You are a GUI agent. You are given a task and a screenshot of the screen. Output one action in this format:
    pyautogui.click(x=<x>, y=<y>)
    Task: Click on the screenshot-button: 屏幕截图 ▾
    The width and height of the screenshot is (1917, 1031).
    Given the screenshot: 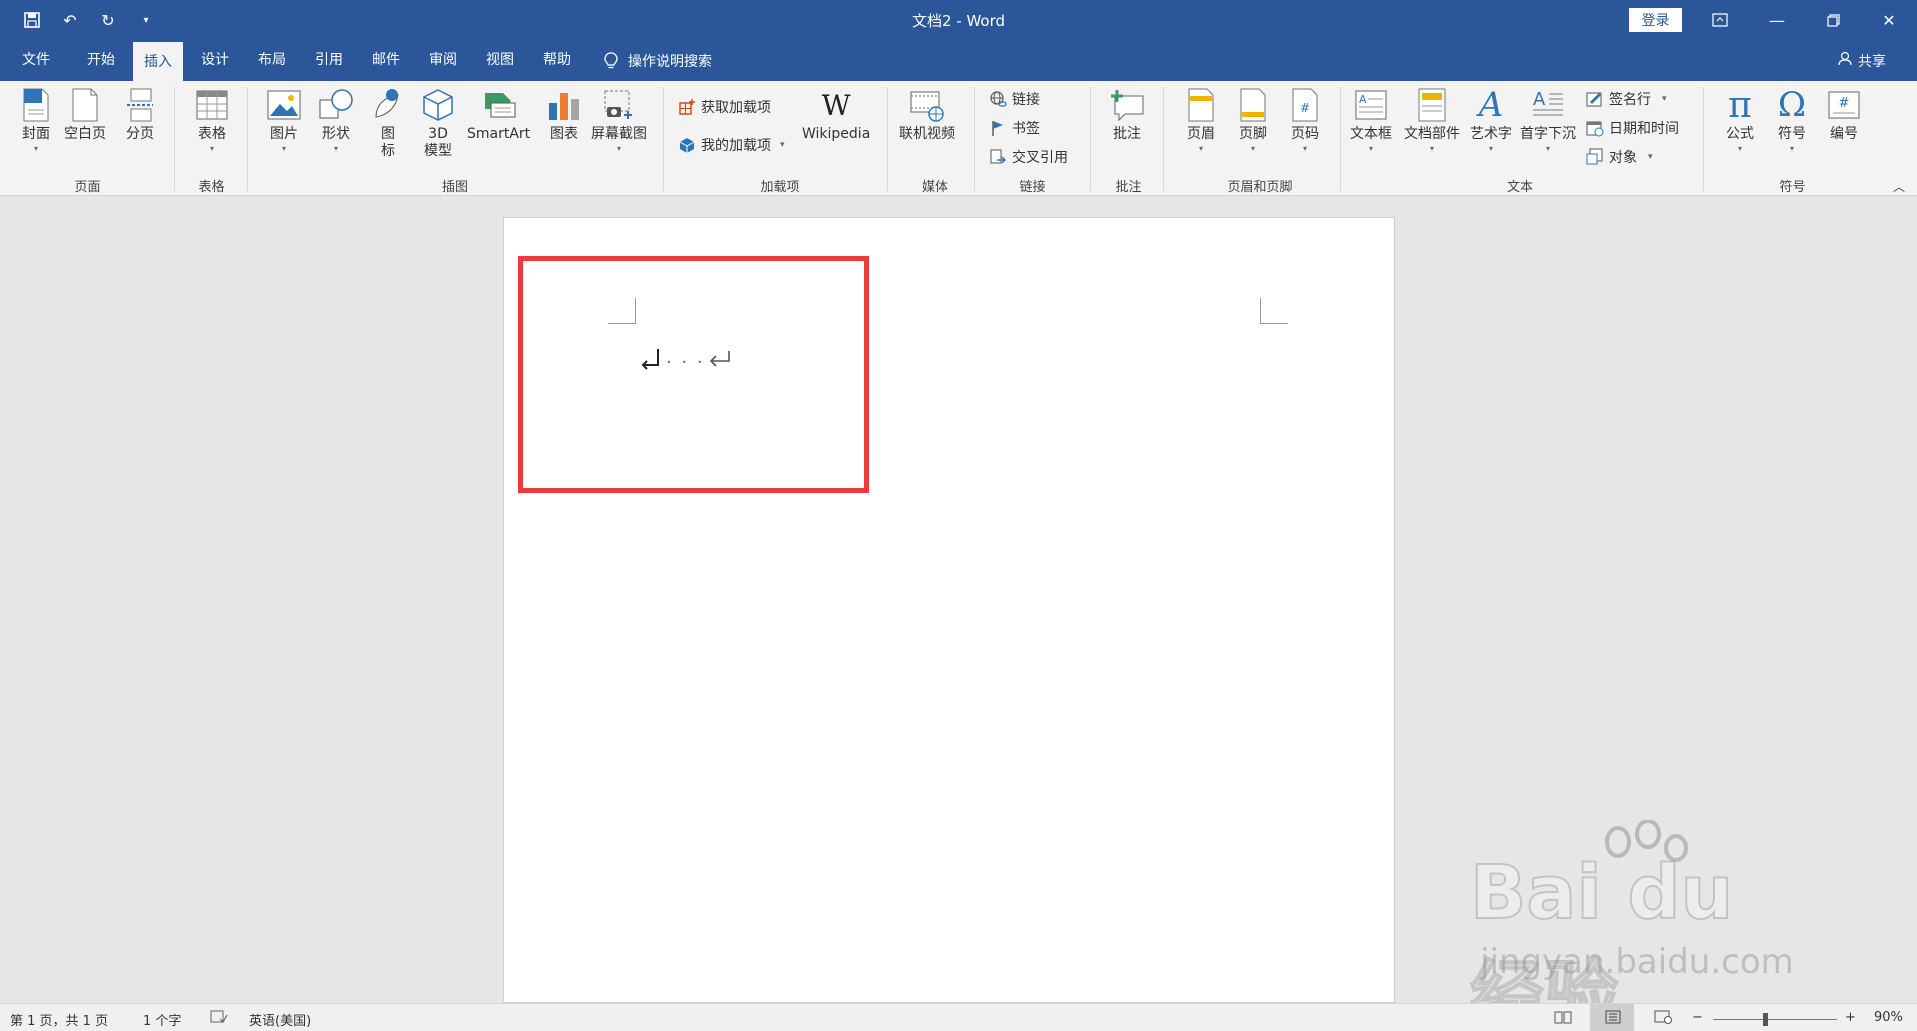 What is the action you would take?
    pyautogui.click(x=619, y=120)
    